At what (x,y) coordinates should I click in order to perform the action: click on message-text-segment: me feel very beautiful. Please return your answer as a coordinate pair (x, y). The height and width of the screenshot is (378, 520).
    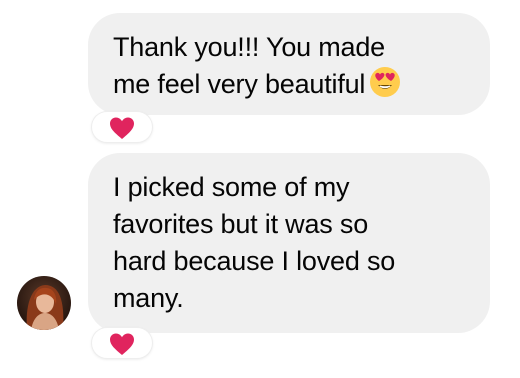
    Looking at the image, I should click on (239, 84).